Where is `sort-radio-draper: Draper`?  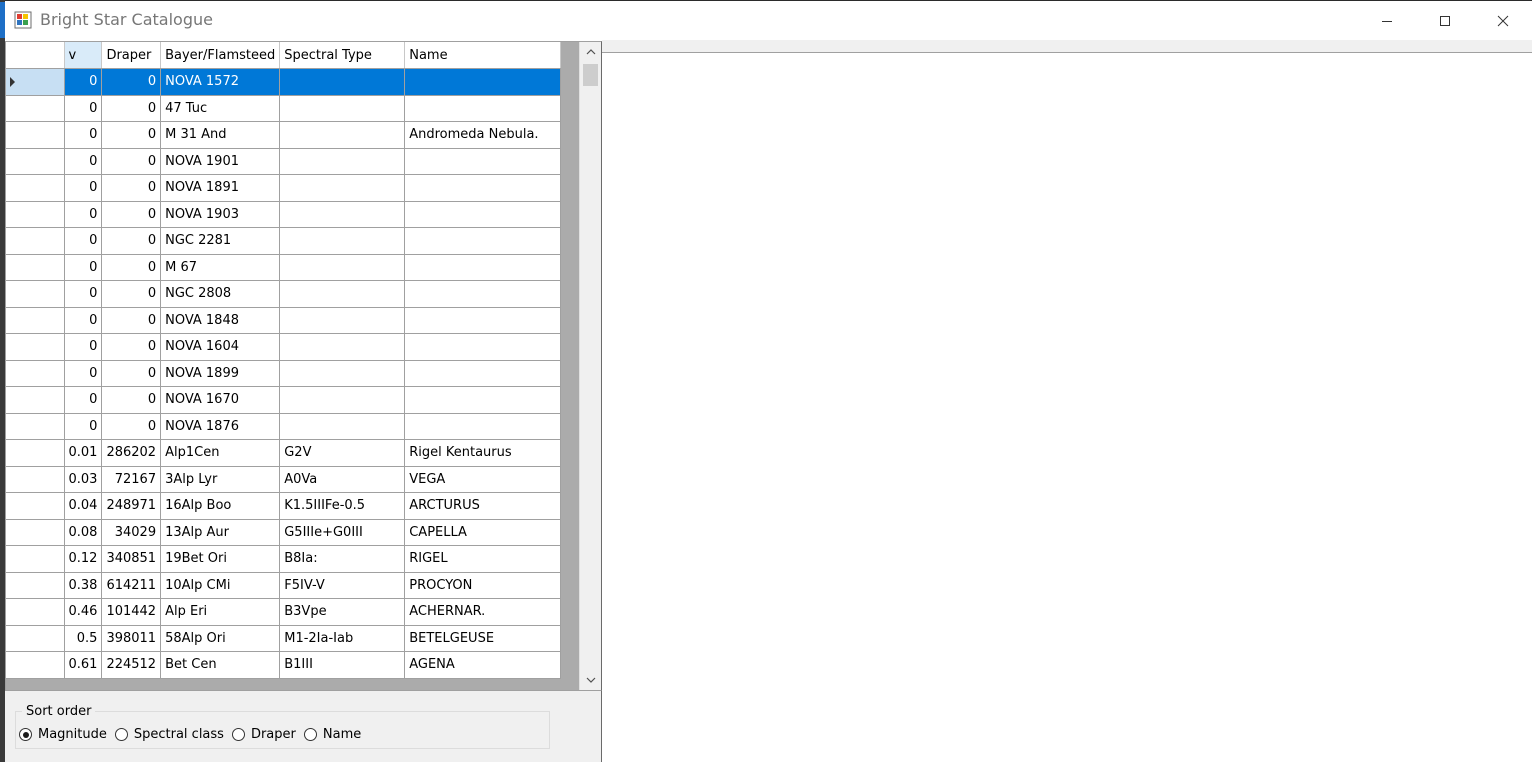
sort-radio-draper: Draper is located at coordinates (263, 734).